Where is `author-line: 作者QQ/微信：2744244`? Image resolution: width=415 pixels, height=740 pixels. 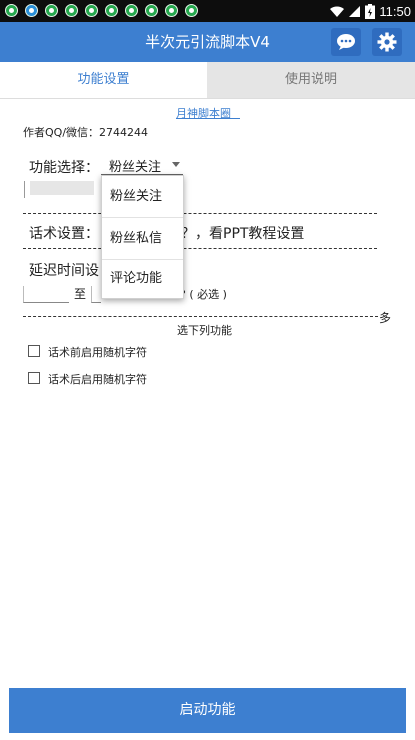
author-line: 作者QQ/微信：2744244 is located at coordinates (86, 132).